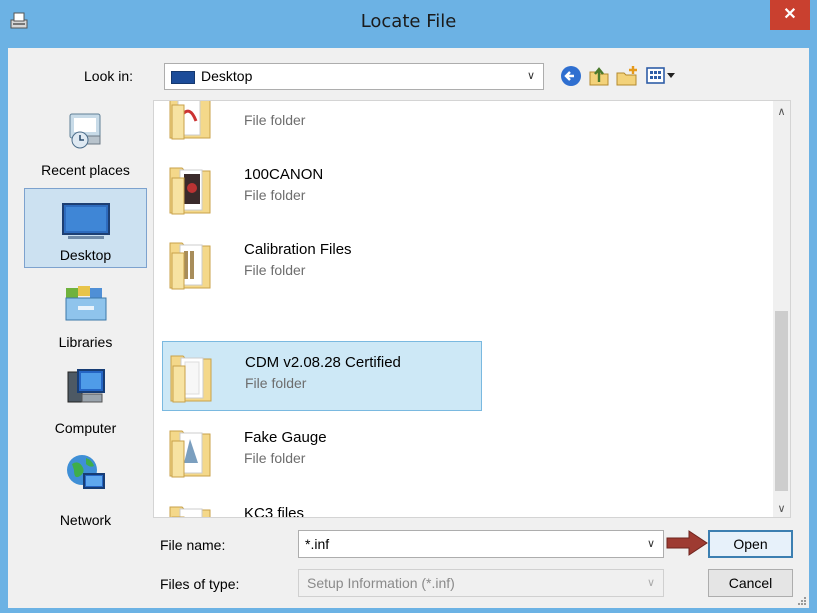 The image size is (817, 613). Describe the element at coordinates (86, 472) in the screenshot. I see `network-icon` at that location.